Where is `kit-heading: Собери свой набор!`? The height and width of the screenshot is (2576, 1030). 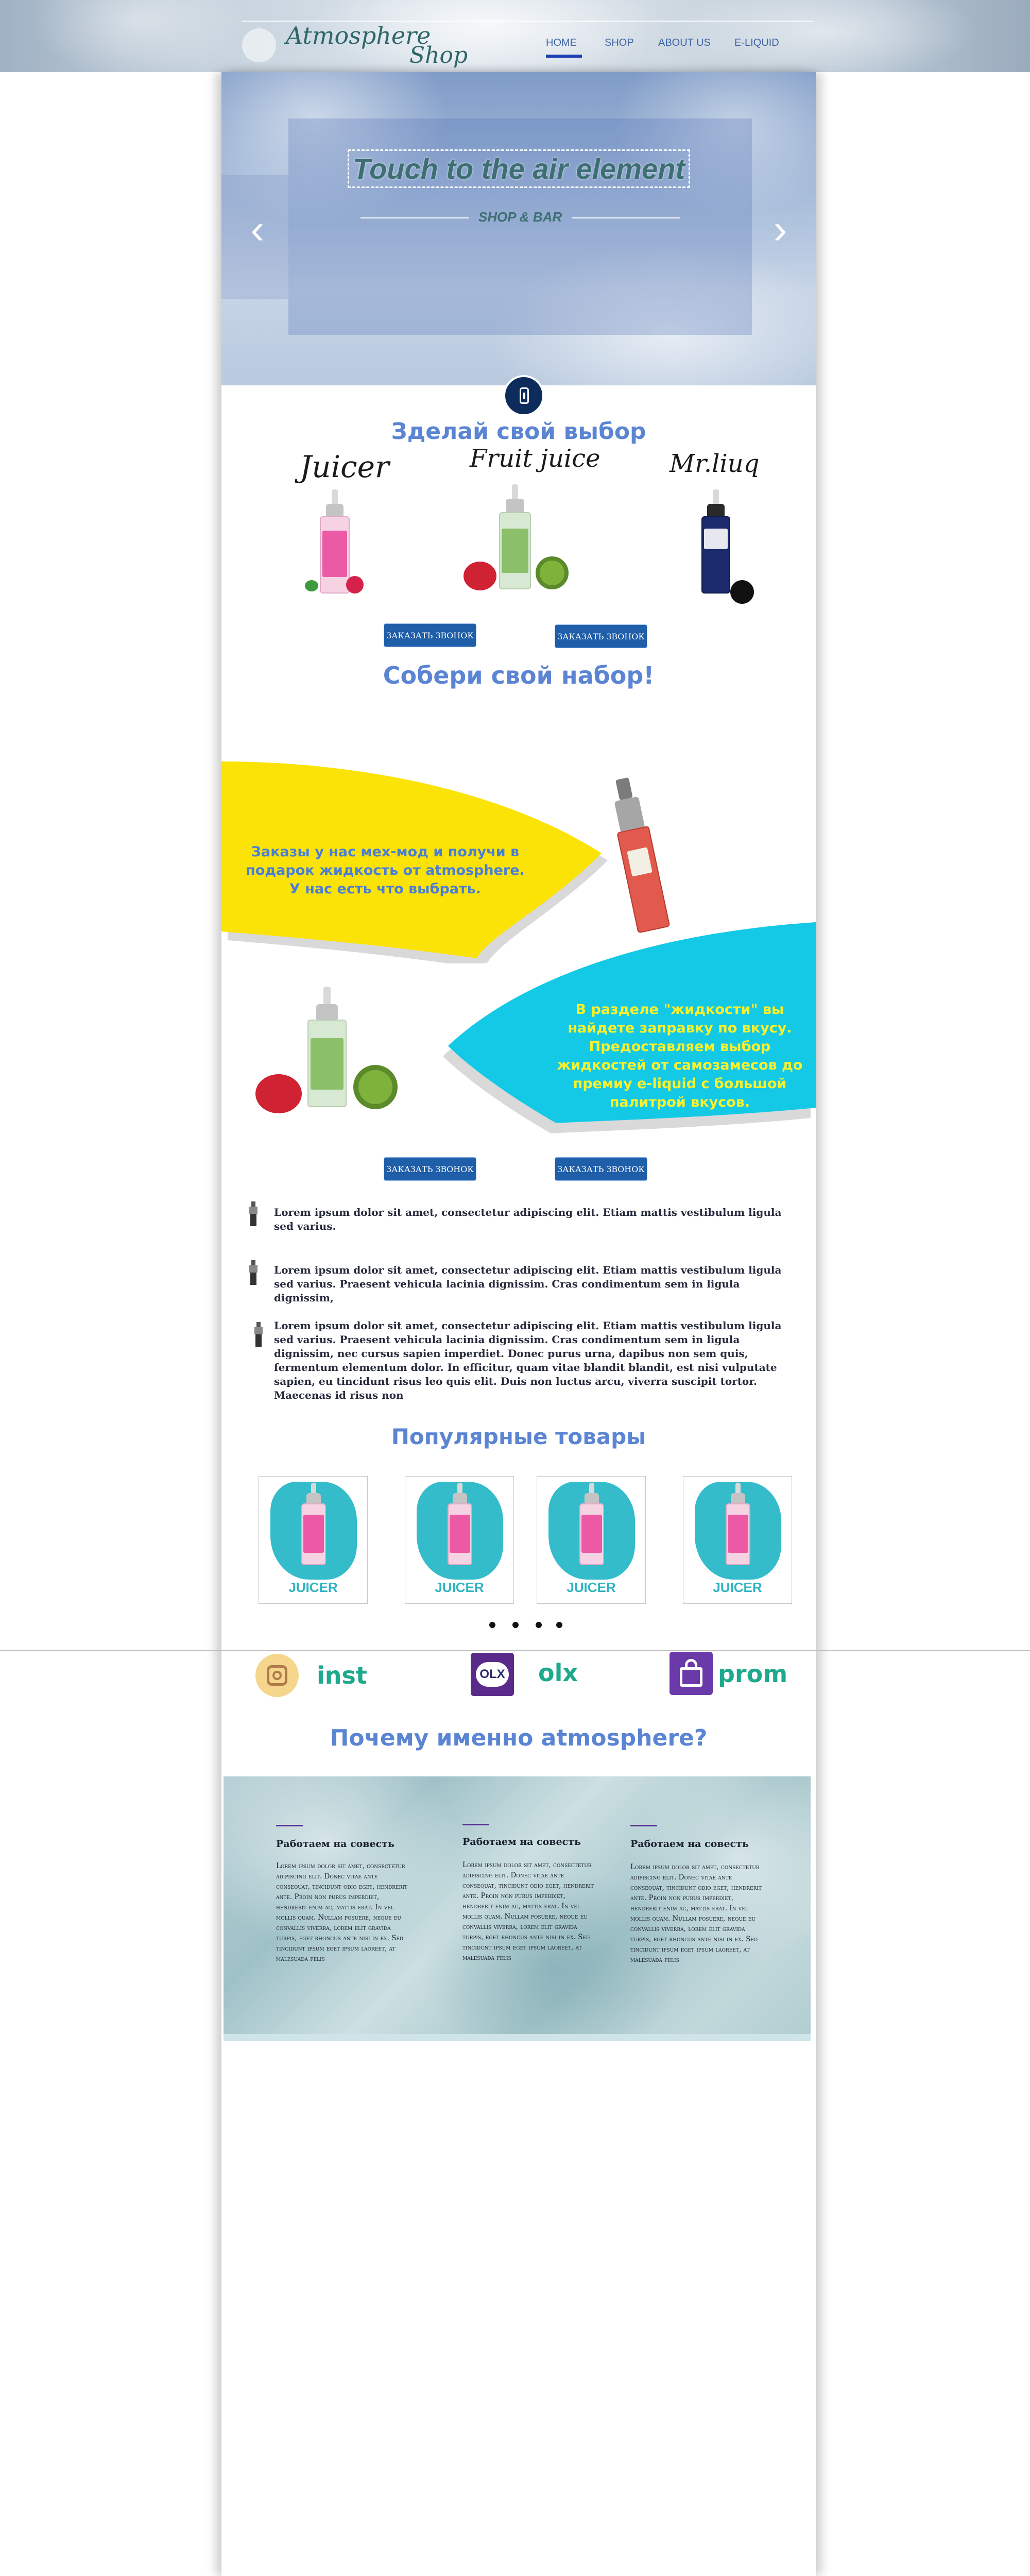
kit-heading: Собери свой набор! is located at coordinates (519, 676).